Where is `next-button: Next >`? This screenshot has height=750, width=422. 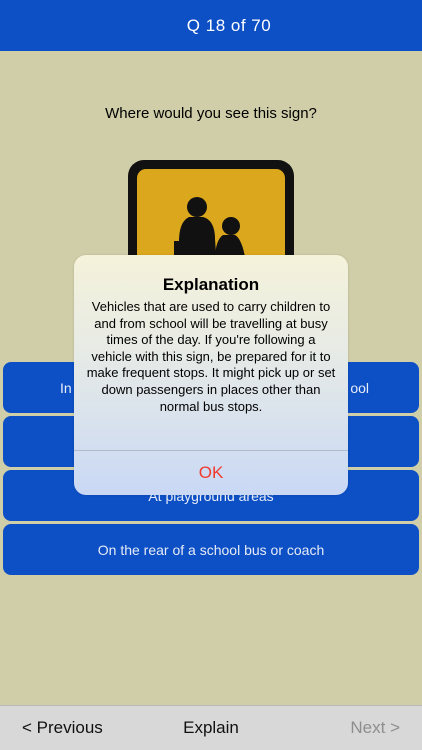
next-button: Next > is located at coordinates (375, 728).